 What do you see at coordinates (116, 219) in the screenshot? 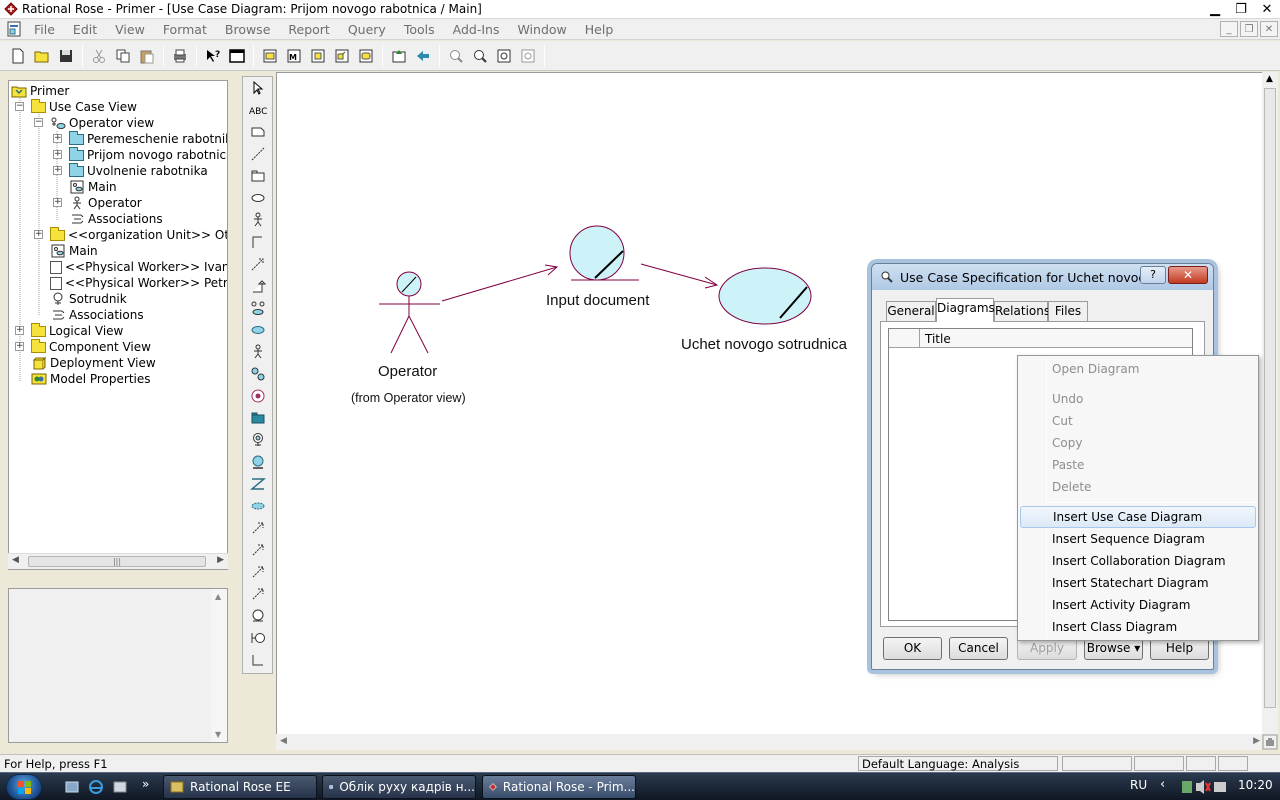
I see `tree-node-associations: Associations` at bounding box center [116, 219].